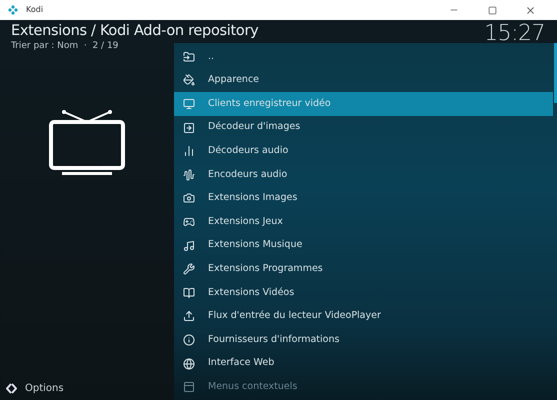  What do you see at coordinates (189, 174) in the screenshot?
I see `waveform-icon` at bounding box center [189, 174].